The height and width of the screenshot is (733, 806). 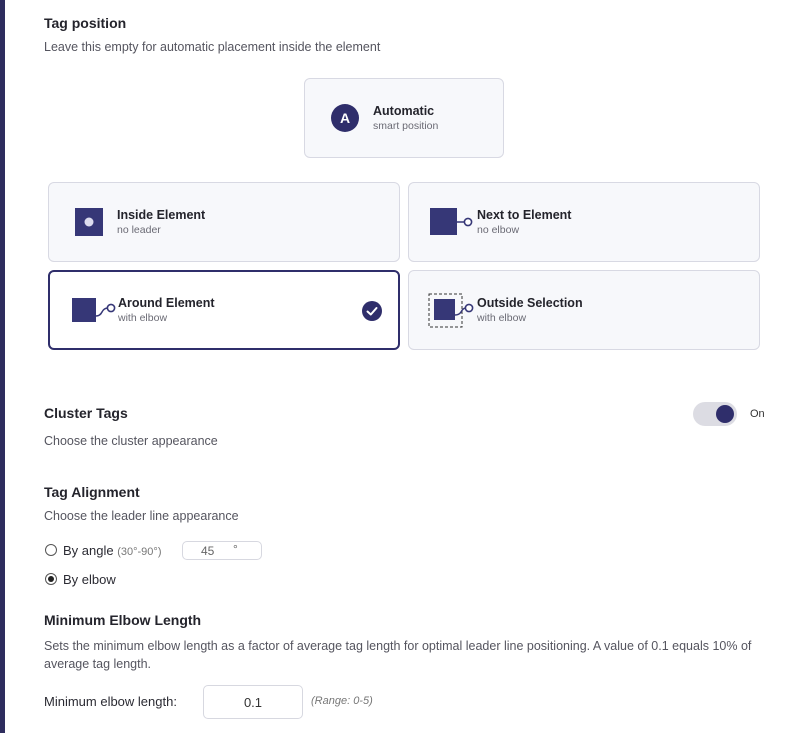 What do you see at coordinates (208, 551) in the screenshot?
I see `angle-value: 45` at bounding box center [208, 551].